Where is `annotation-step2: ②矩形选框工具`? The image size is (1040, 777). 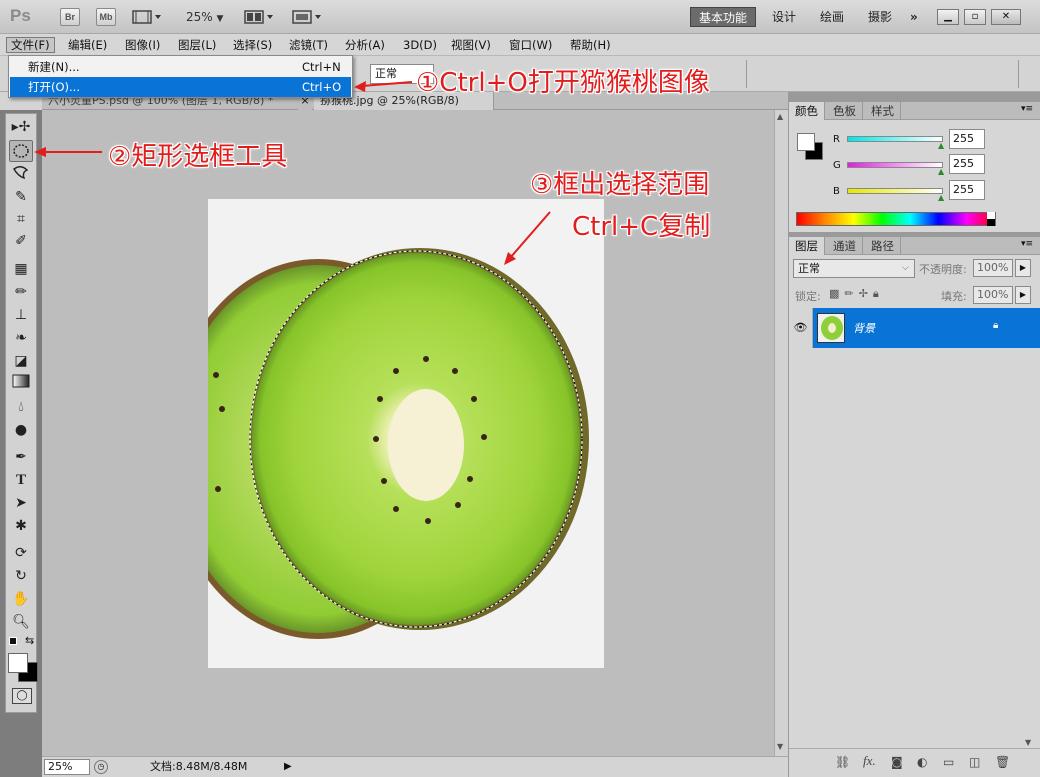
annotation-step2: ②矩形选框工具 is located at coordinates (198, 157).